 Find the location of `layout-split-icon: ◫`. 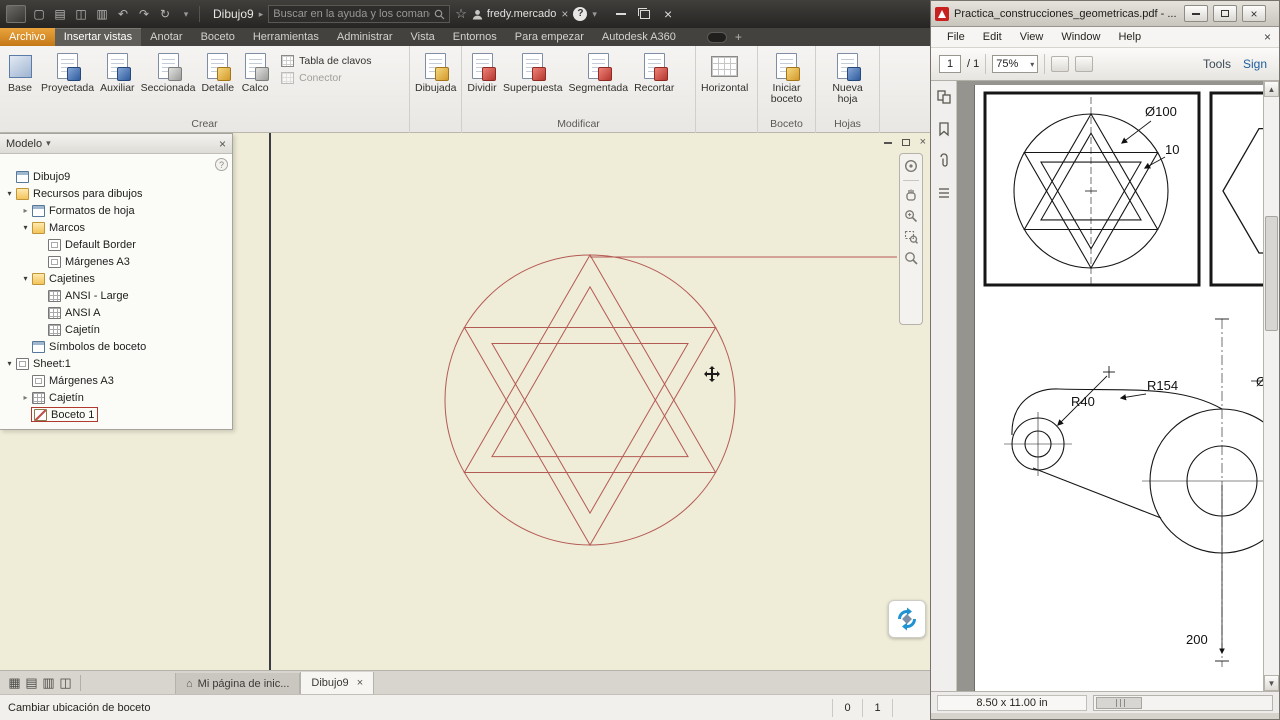

layout-split-icon: ◫ is located at coordinates (65, 683).